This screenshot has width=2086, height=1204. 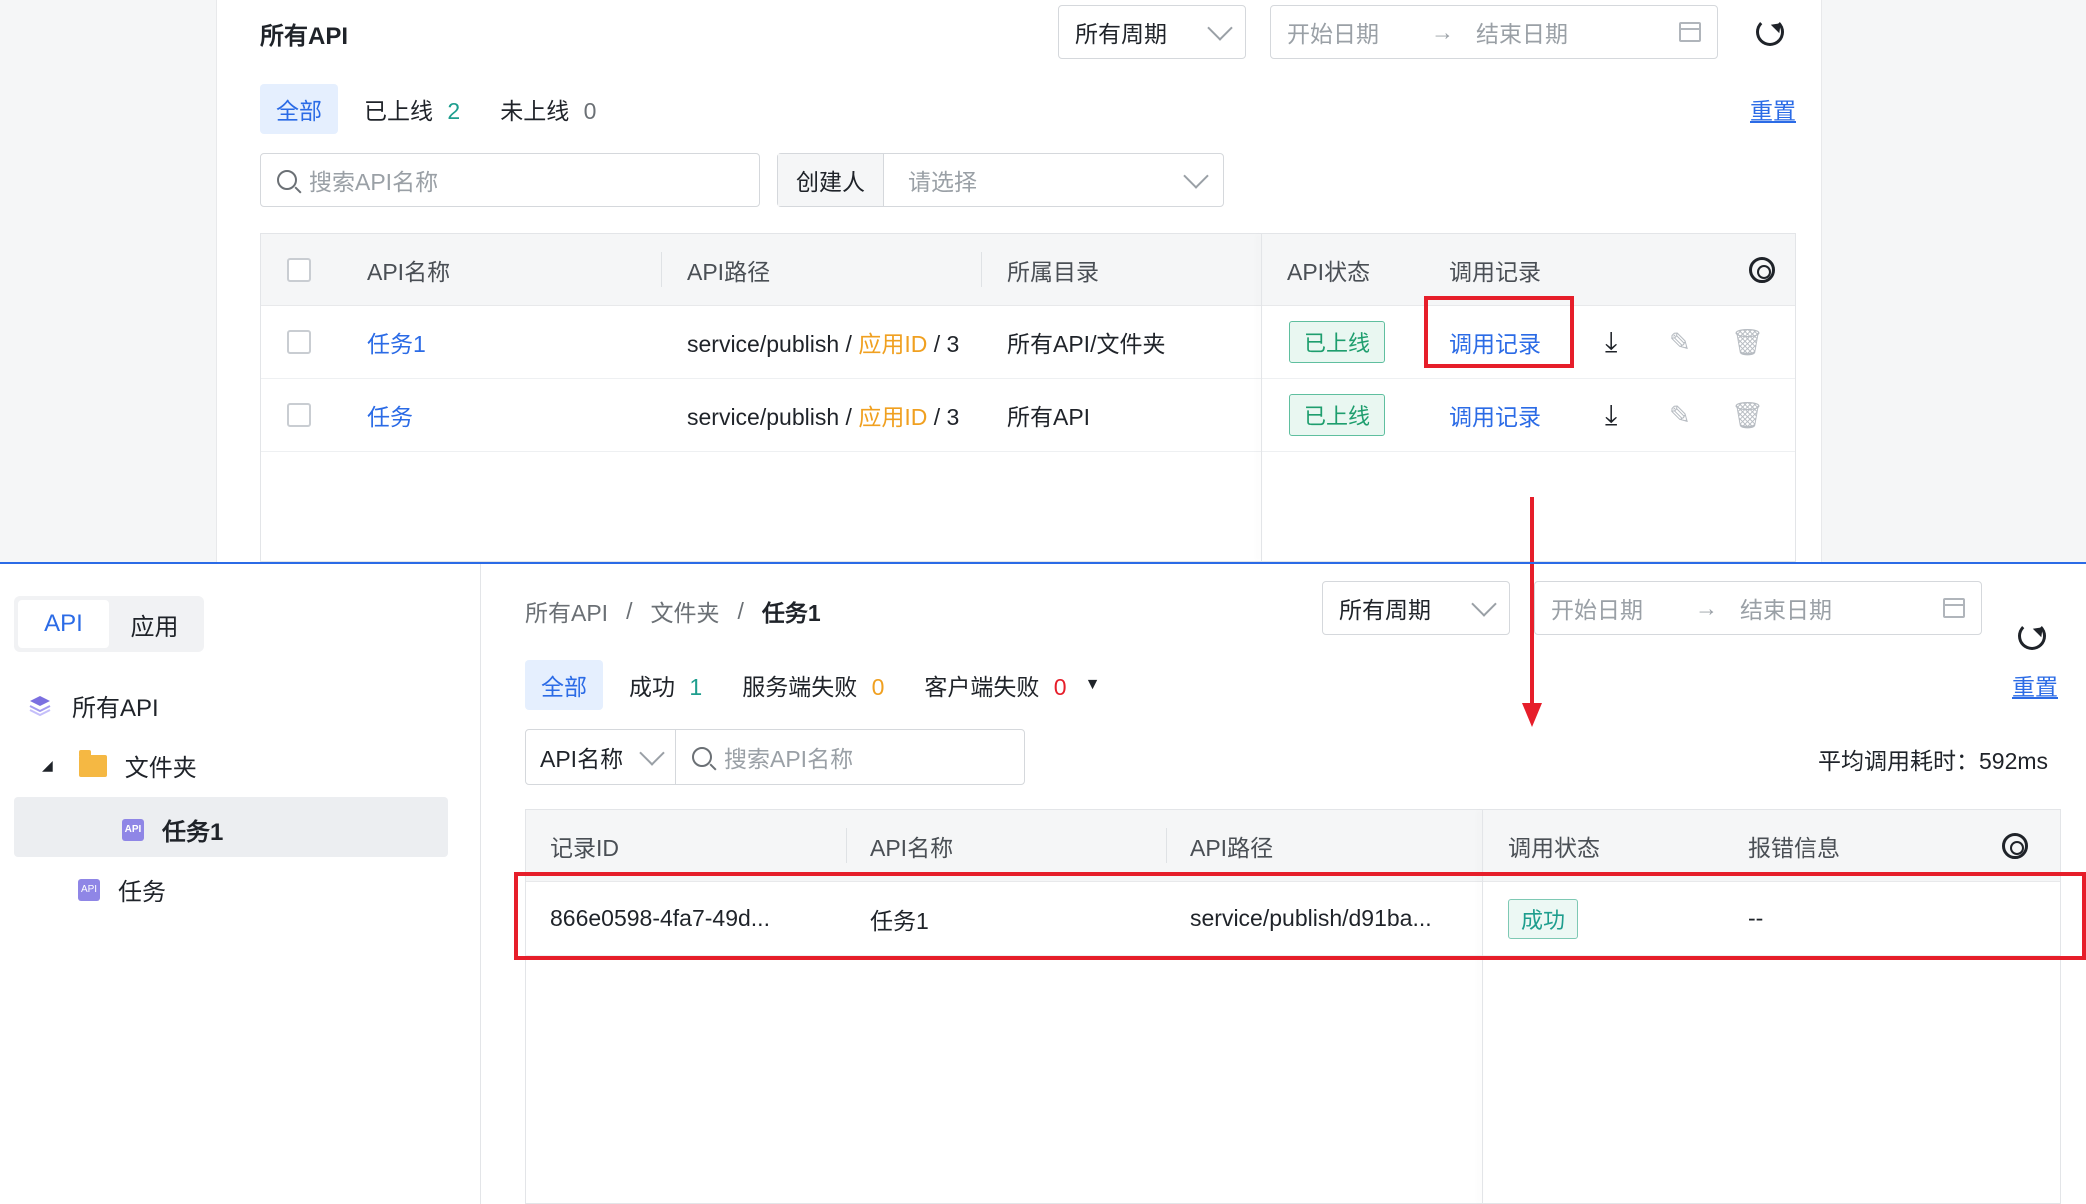 I want to click on search-field-select: API名称, so click(x=601, y=757).